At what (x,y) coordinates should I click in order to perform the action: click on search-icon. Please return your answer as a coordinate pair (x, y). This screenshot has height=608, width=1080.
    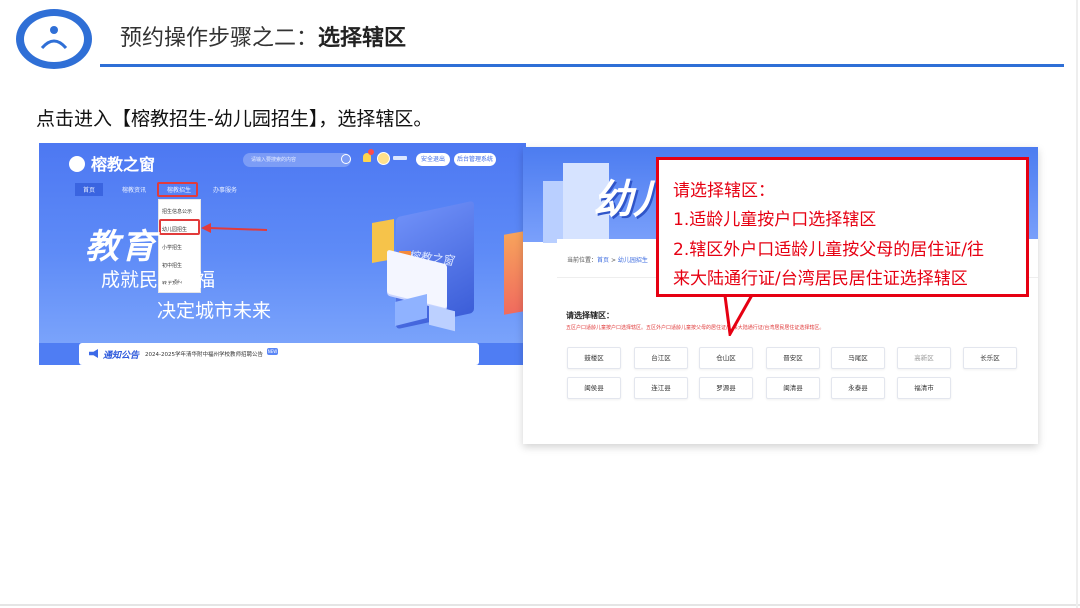
    Looking at the image, I should click on (346, 159).